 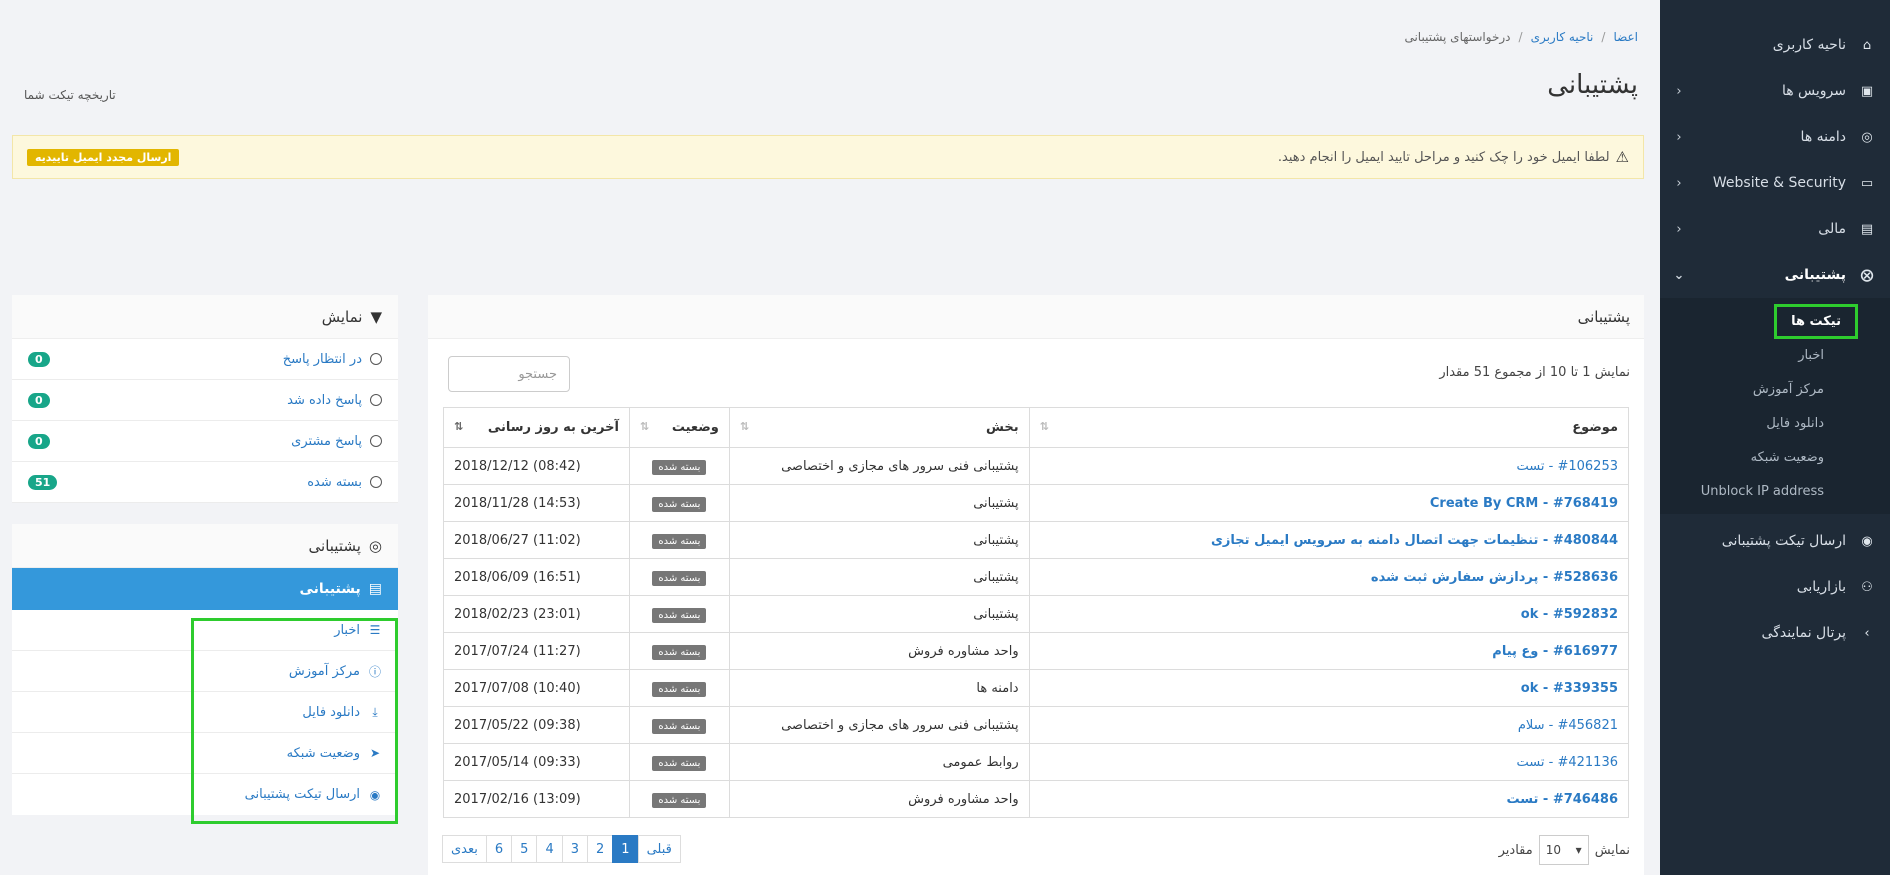 I want to click on ticket-status-cell: بسته شده, so click(x=679, y=651).